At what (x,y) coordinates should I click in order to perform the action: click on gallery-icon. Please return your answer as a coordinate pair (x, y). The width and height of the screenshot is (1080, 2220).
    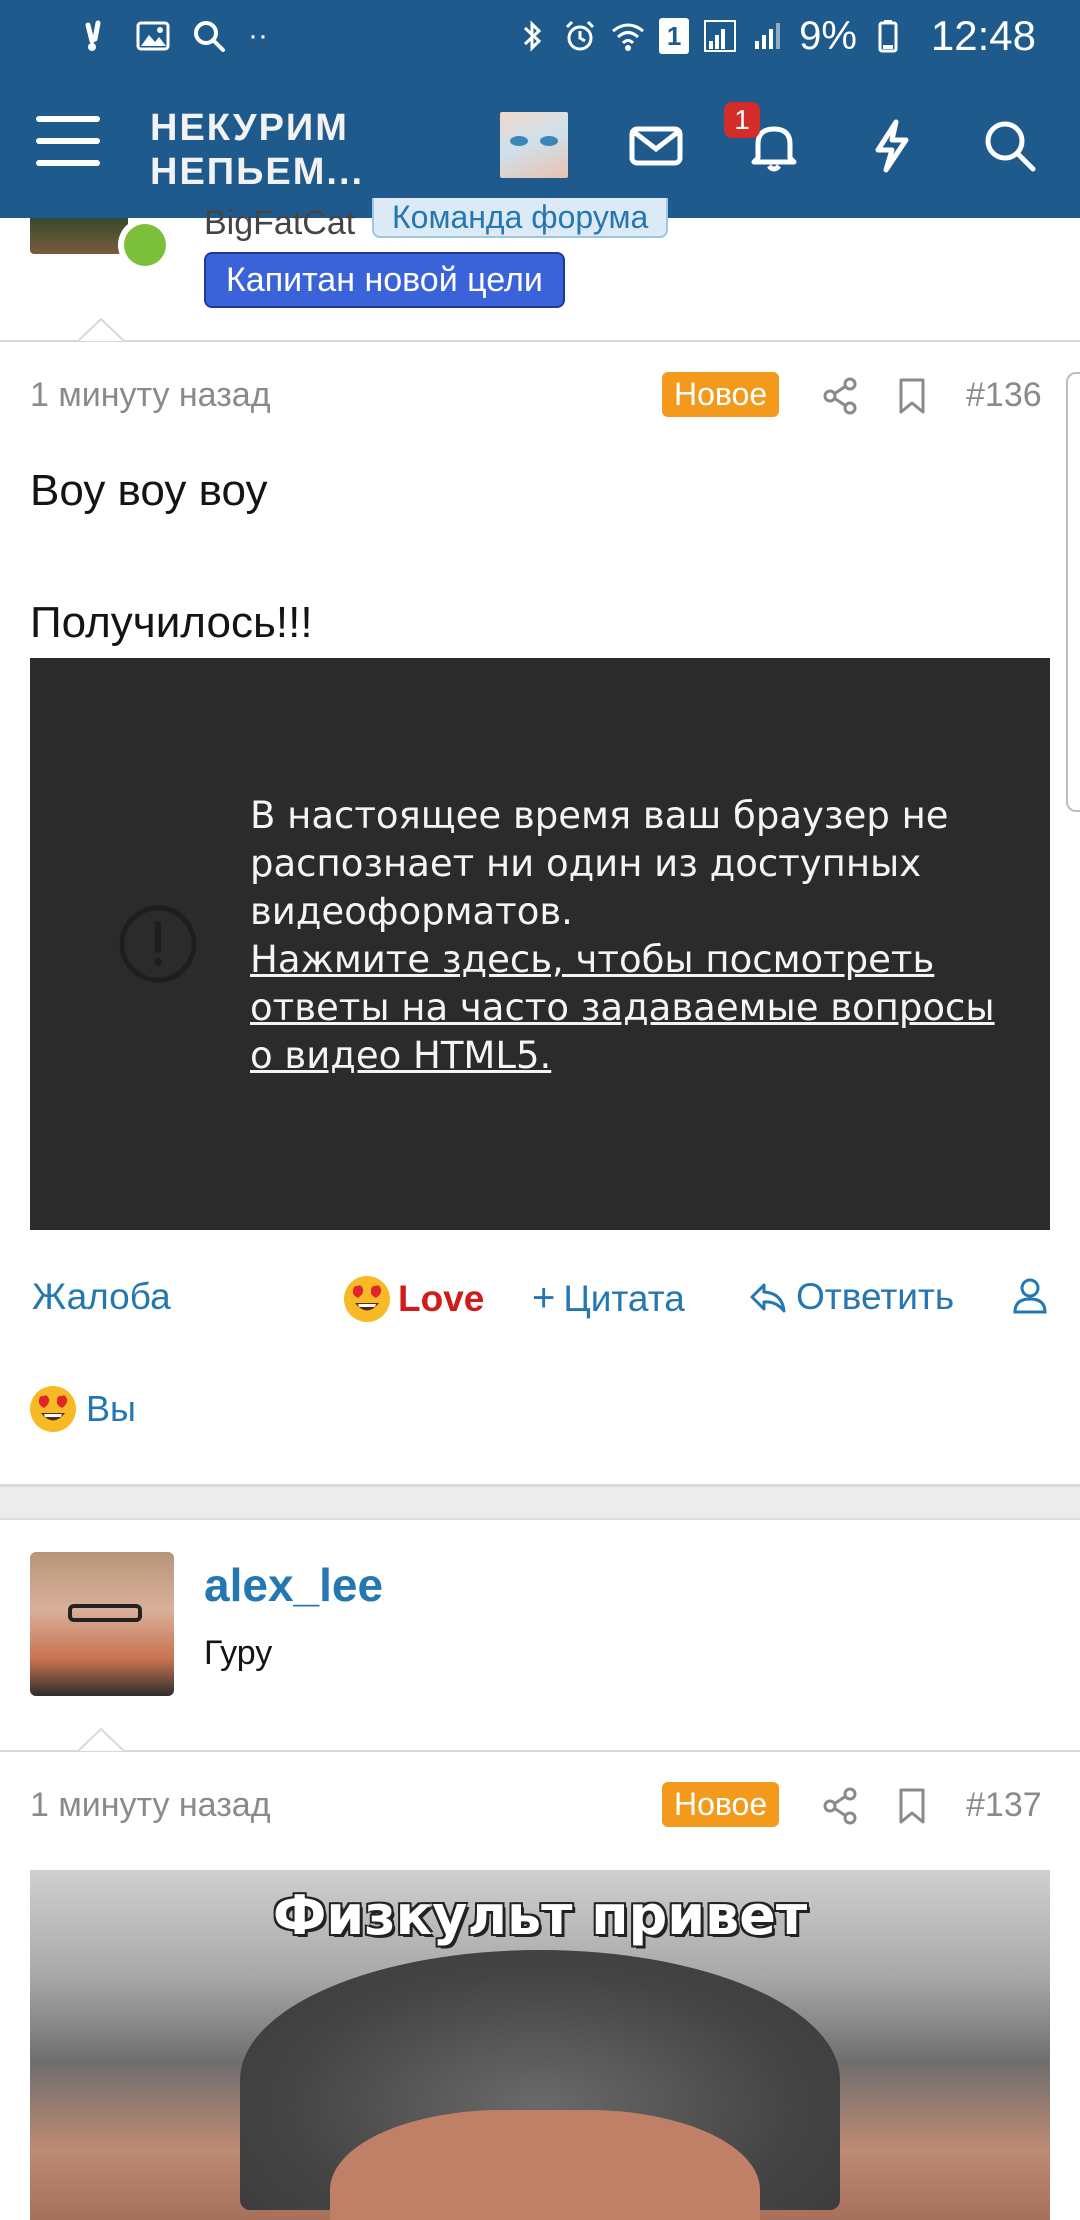
    Looking at the image, I should click on (153, 36).